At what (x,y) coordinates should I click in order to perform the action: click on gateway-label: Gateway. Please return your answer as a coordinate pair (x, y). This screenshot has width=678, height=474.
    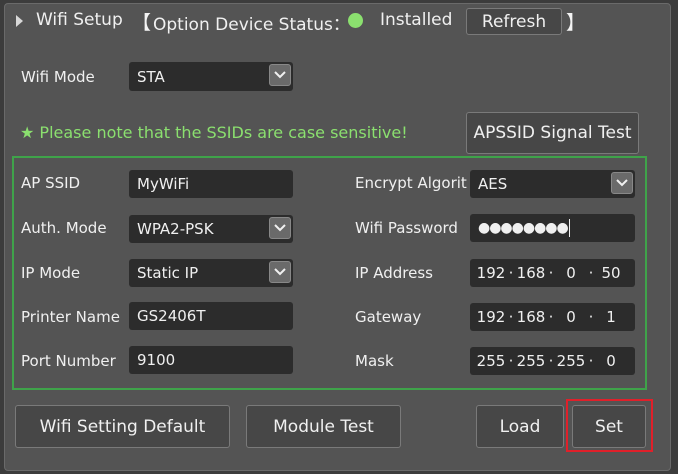
    Looking at the image, I should click on (388, 317).